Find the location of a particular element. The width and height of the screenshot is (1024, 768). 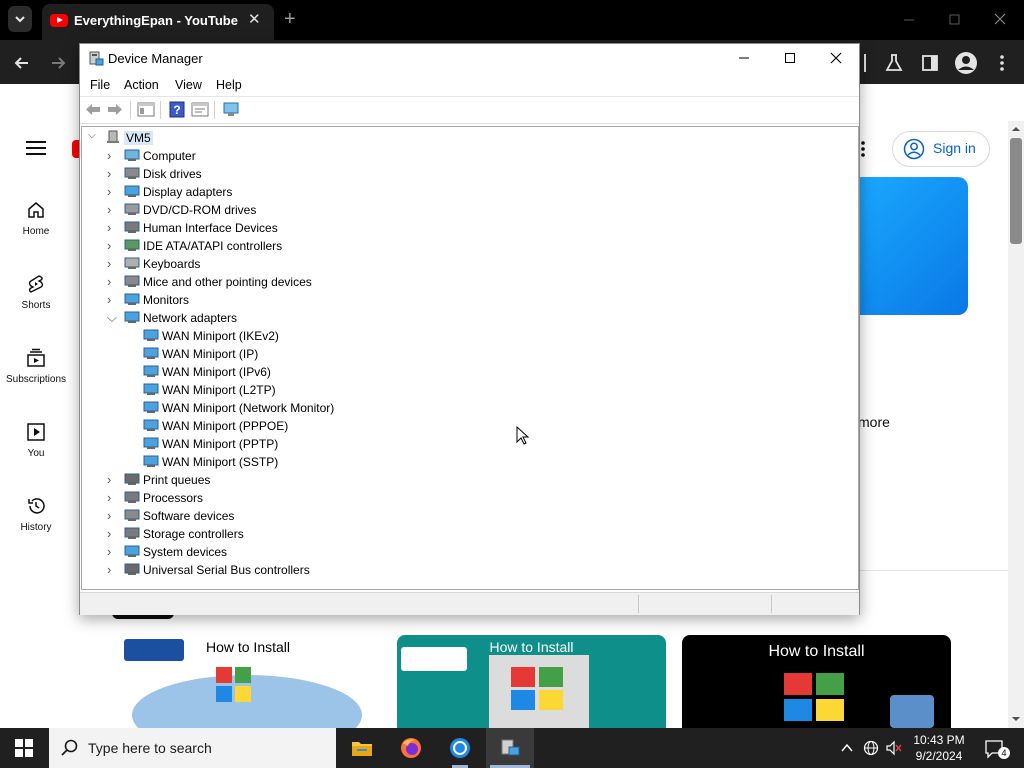

menu-action: Action is located at coordinates (141, 85).